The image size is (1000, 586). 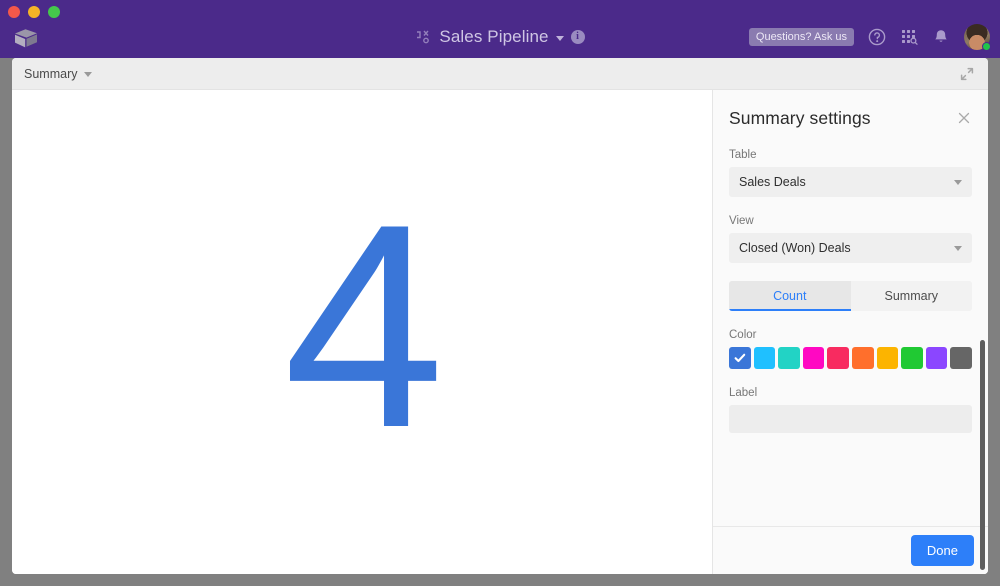 I want to click on window-minimize-button, so click(x=34, y=12).